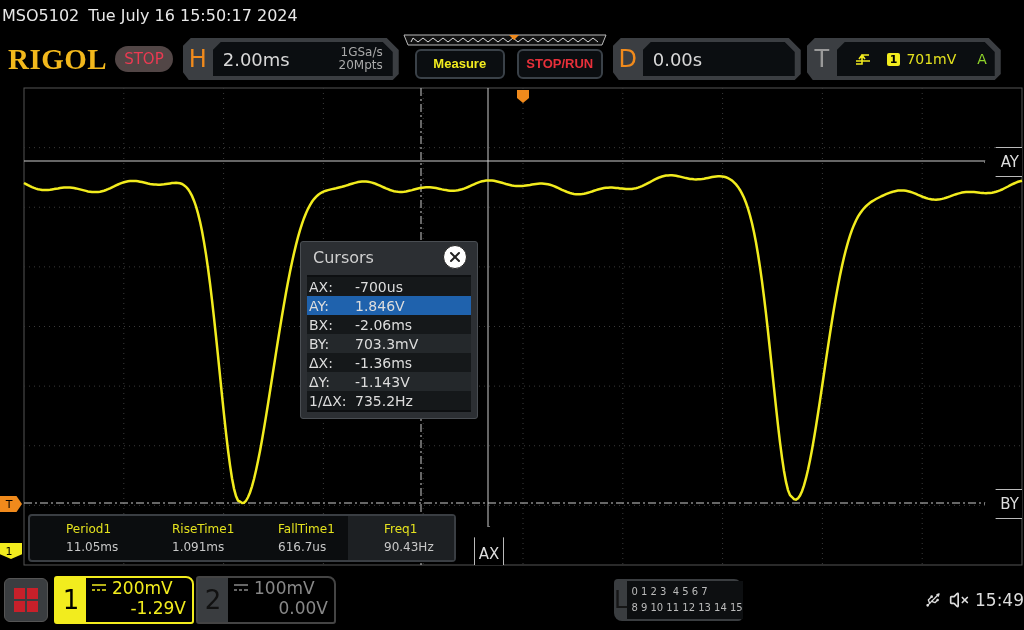 The image size is (1024, 630). Describe the element at coordinates (627, 59) in the screenshot. I see `delay-label: D` at that location.